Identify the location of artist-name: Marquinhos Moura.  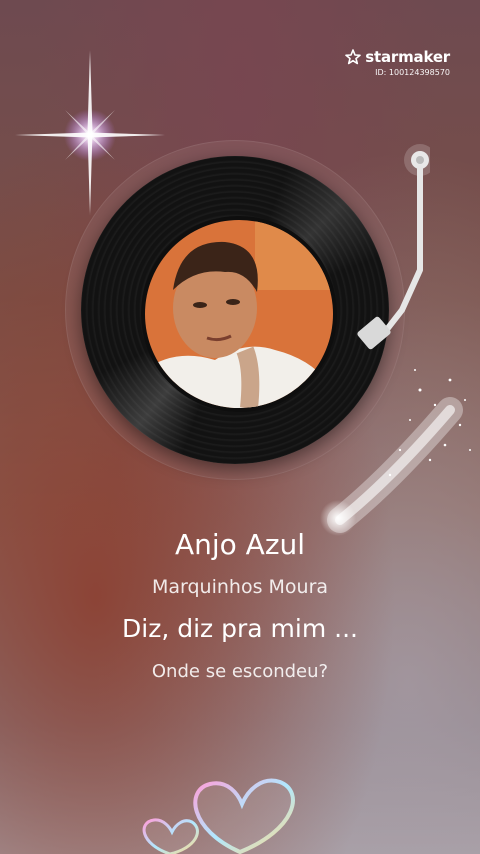
(240, 587).